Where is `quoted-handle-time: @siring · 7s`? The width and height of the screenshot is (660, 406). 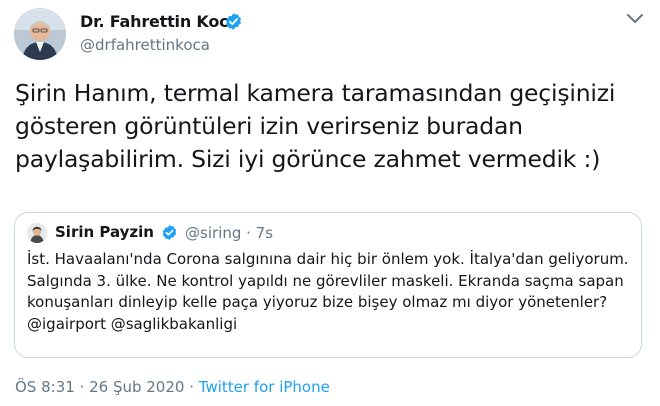 quoted-handle-time: @siring · 7s is located at coordinates (229, 233).